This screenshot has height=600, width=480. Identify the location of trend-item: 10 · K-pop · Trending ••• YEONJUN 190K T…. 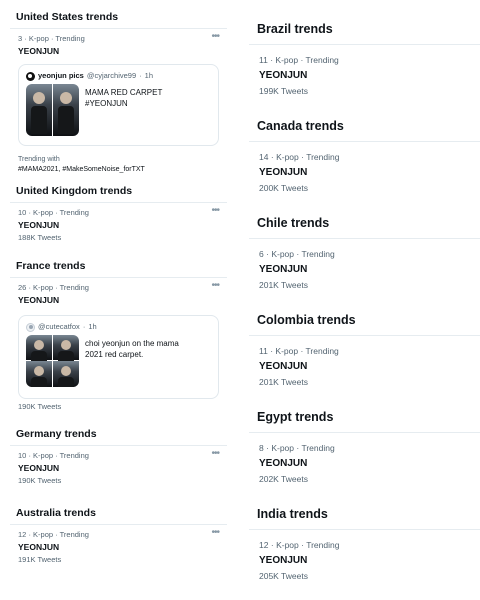
(118, 474).